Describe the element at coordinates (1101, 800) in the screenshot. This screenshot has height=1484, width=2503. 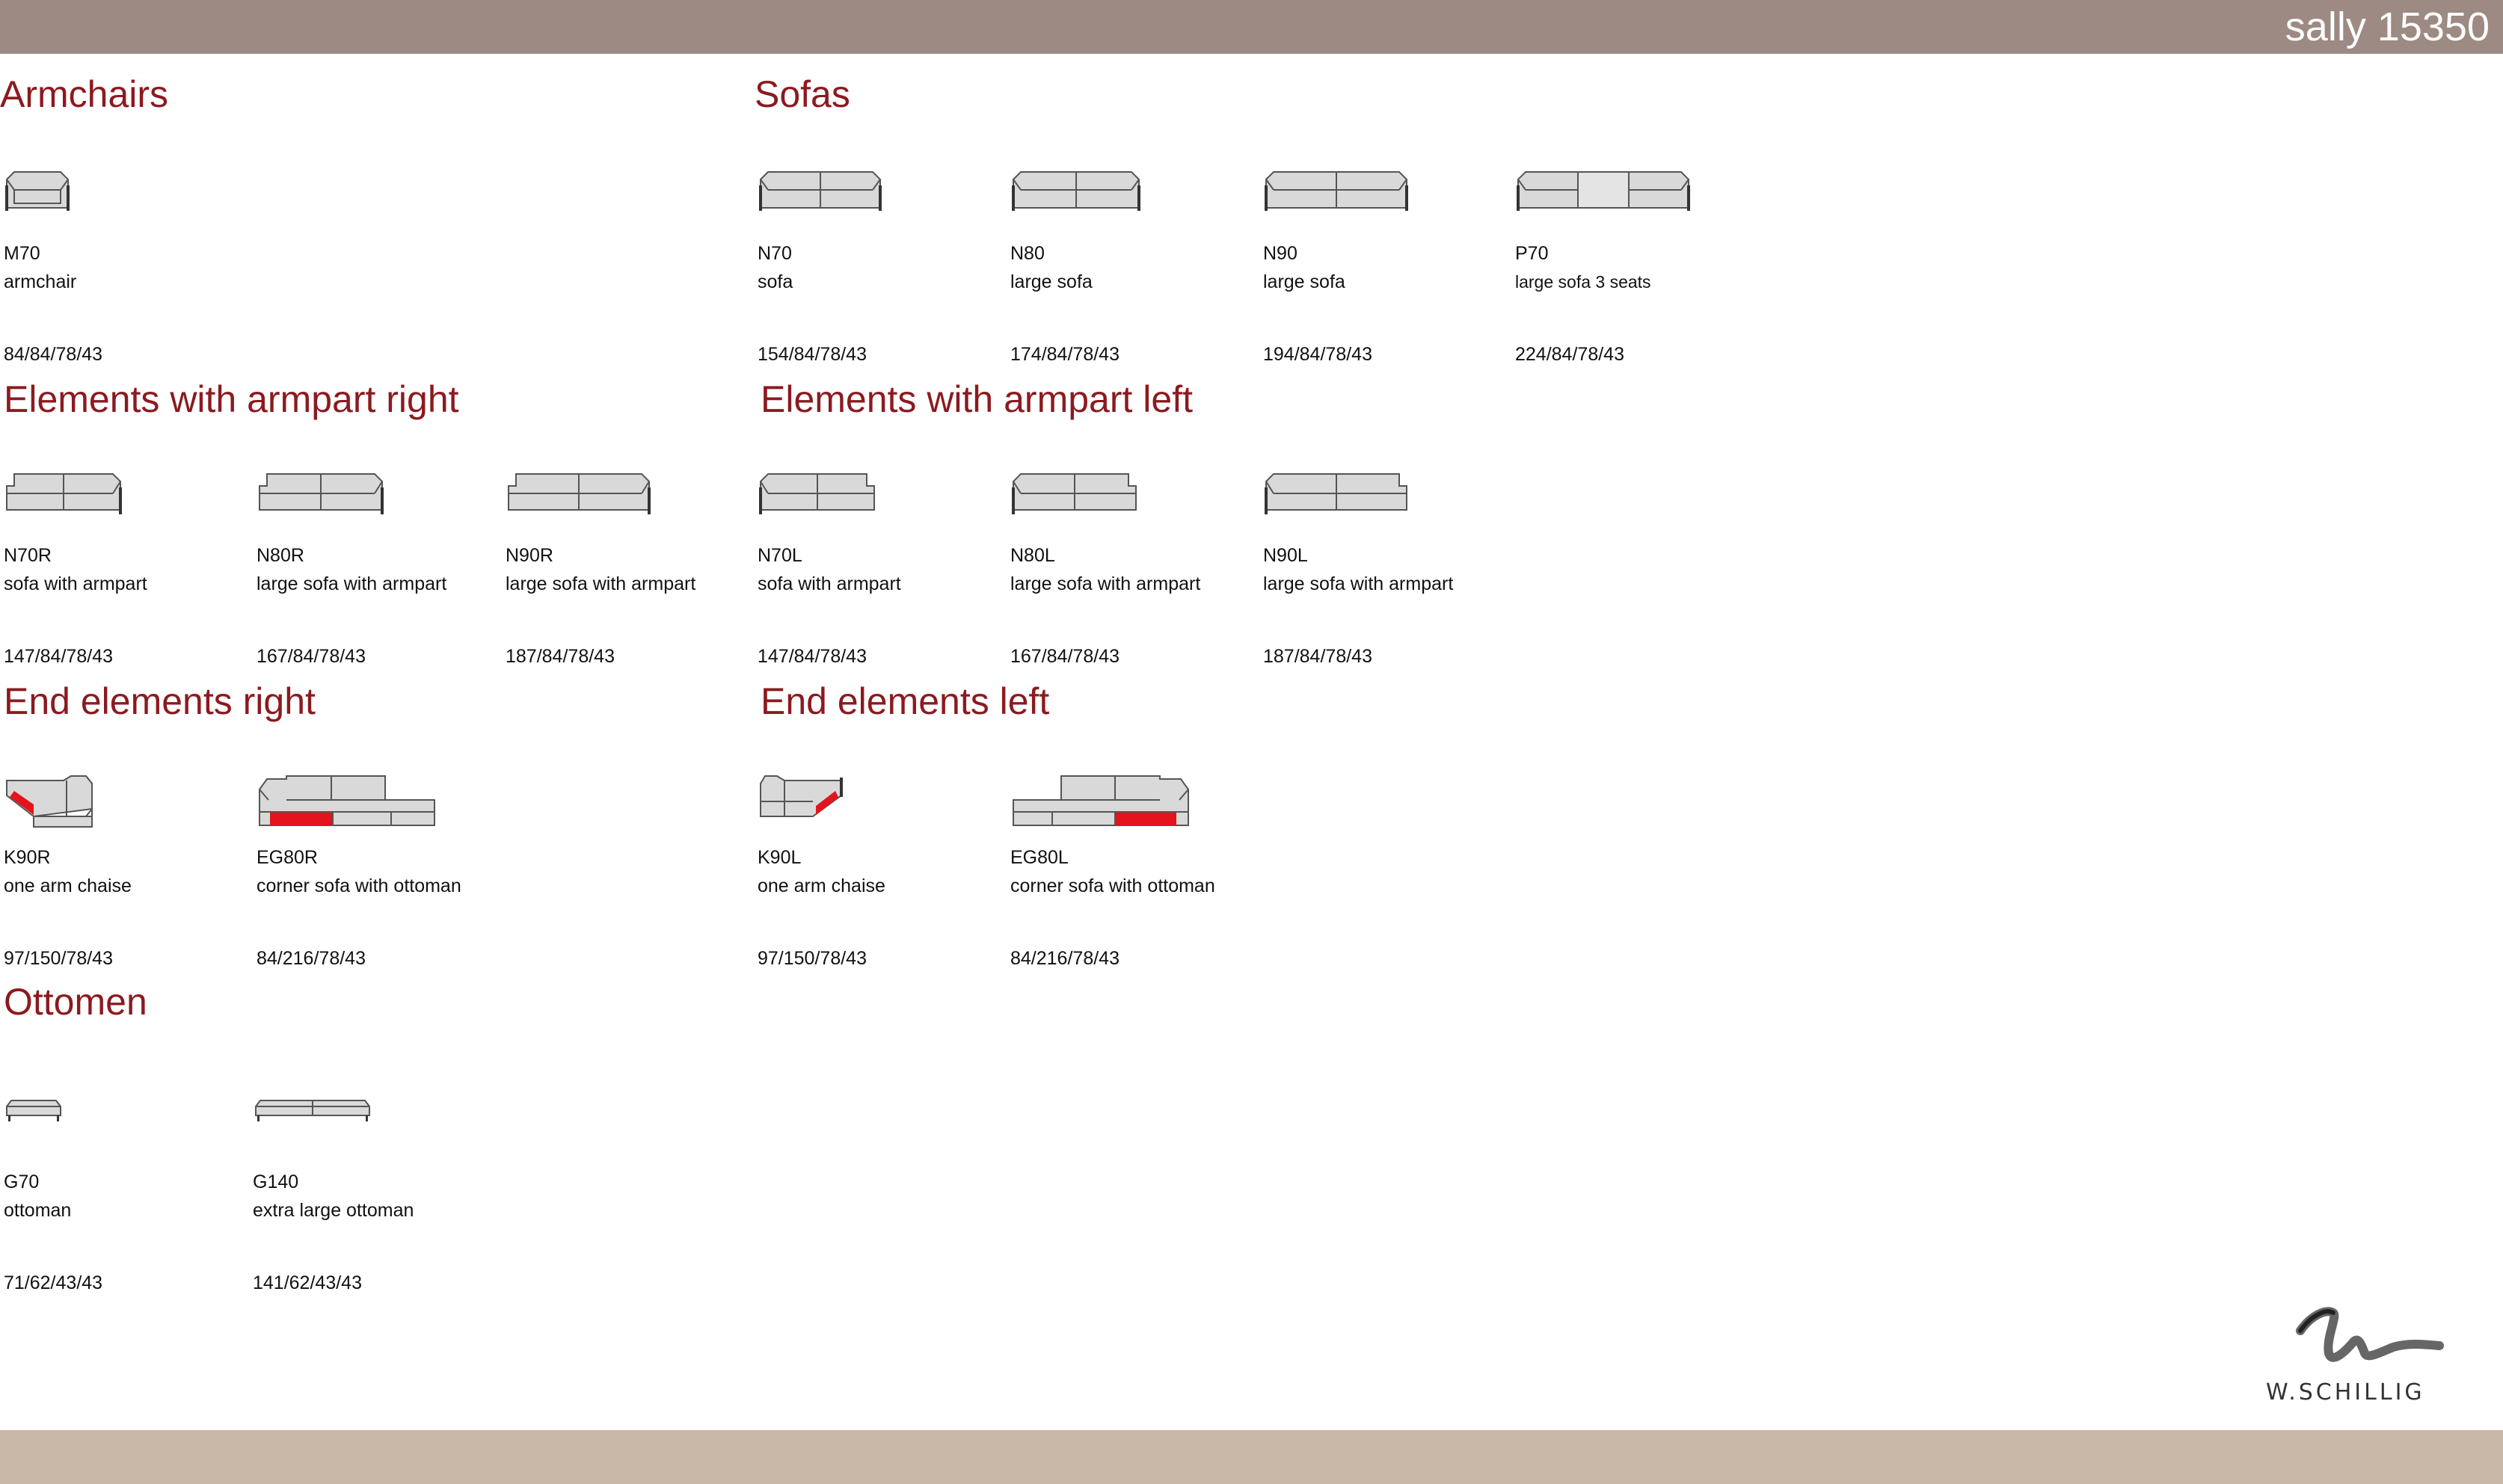
I see `corner-sofa-left-icon` at that location.